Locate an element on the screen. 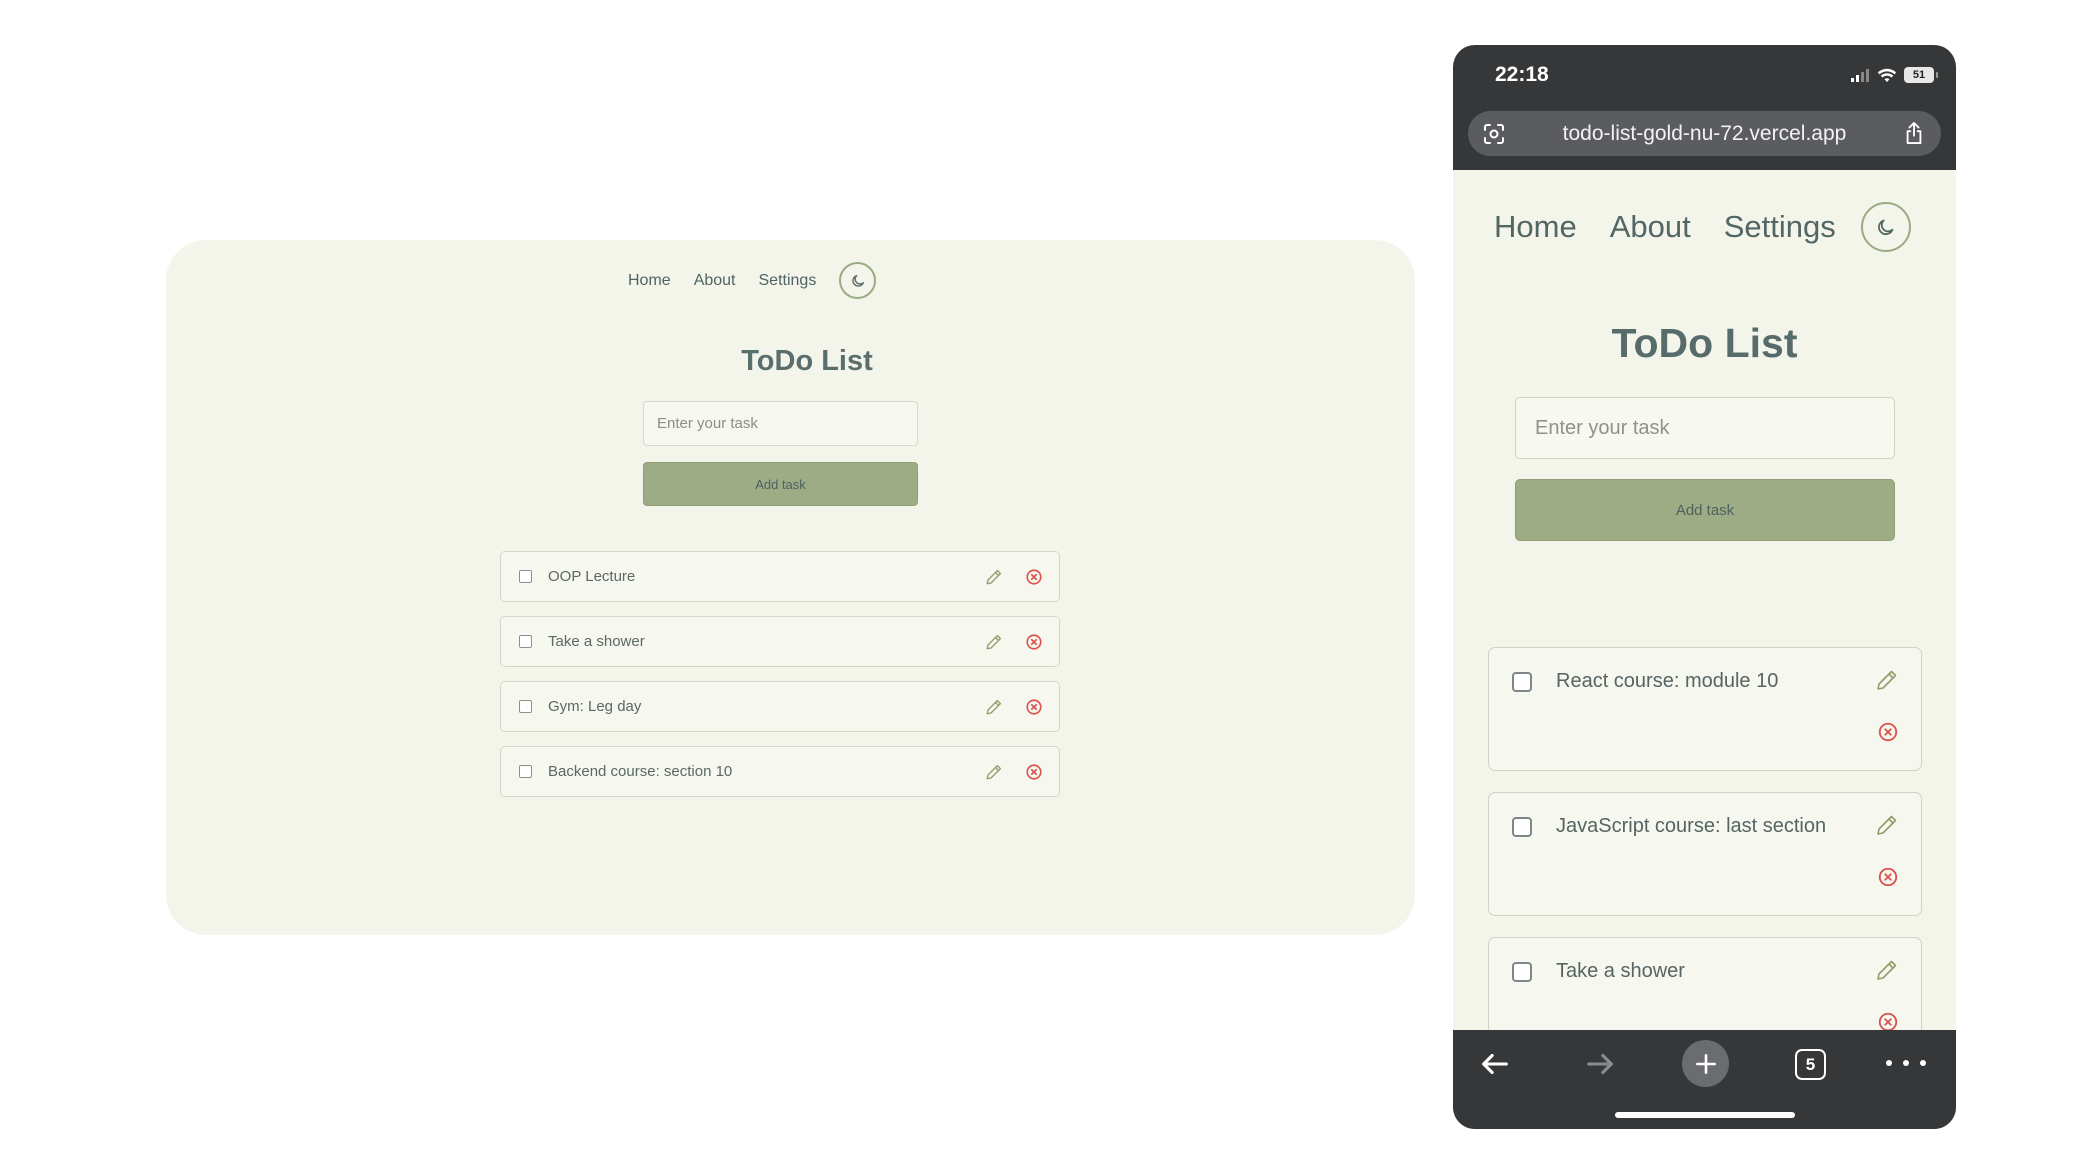  task-item: Backend course: section 10 is located at coordinates (780, 771).